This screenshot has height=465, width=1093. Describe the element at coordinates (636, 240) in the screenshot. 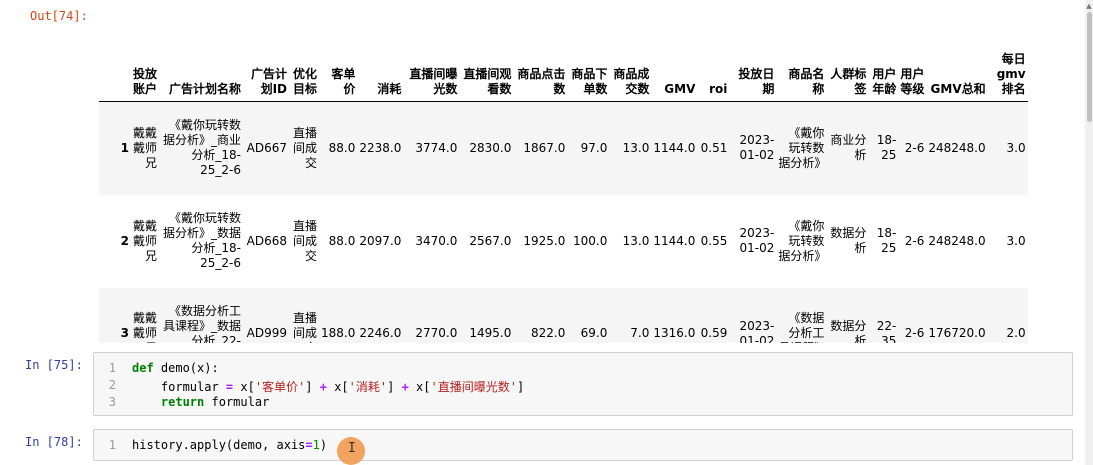

I see `table-cell: 13.0` at that location.